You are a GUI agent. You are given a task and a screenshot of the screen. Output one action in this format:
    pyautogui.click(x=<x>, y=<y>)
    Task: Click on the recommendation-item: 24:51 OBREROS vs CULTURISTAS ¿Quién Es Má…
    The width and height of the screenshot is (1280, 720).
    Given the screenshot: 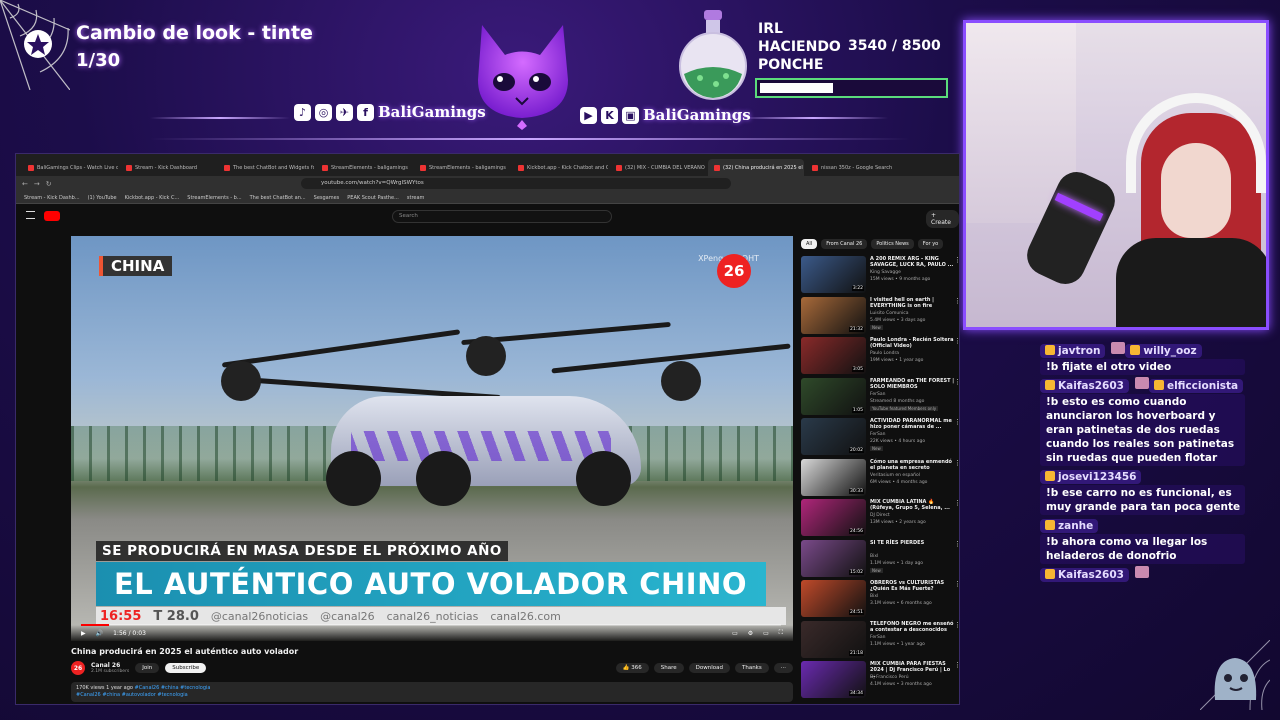 What is the action you would take?
    pyautogui.click(x=881, y=599)
    